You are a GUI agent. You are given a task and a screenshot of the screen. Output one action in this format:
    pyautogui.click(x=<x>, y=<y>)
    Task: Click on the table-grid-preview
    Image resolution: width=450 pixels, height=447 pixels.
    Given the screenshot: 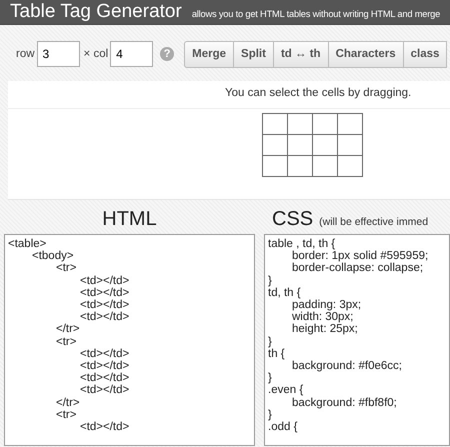 What is the action you would take?
    pyautogui.click(x=312, y=145)
    